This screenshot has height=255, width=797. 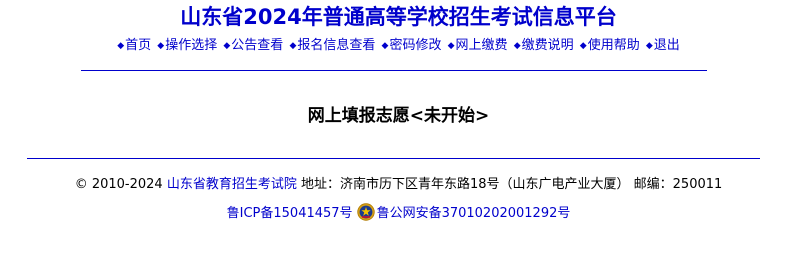 What do you see at coordinates (412, 45) in the screenshot?
I see `nav-change-password: ◆密码修改` at bounding box center [412, 45].